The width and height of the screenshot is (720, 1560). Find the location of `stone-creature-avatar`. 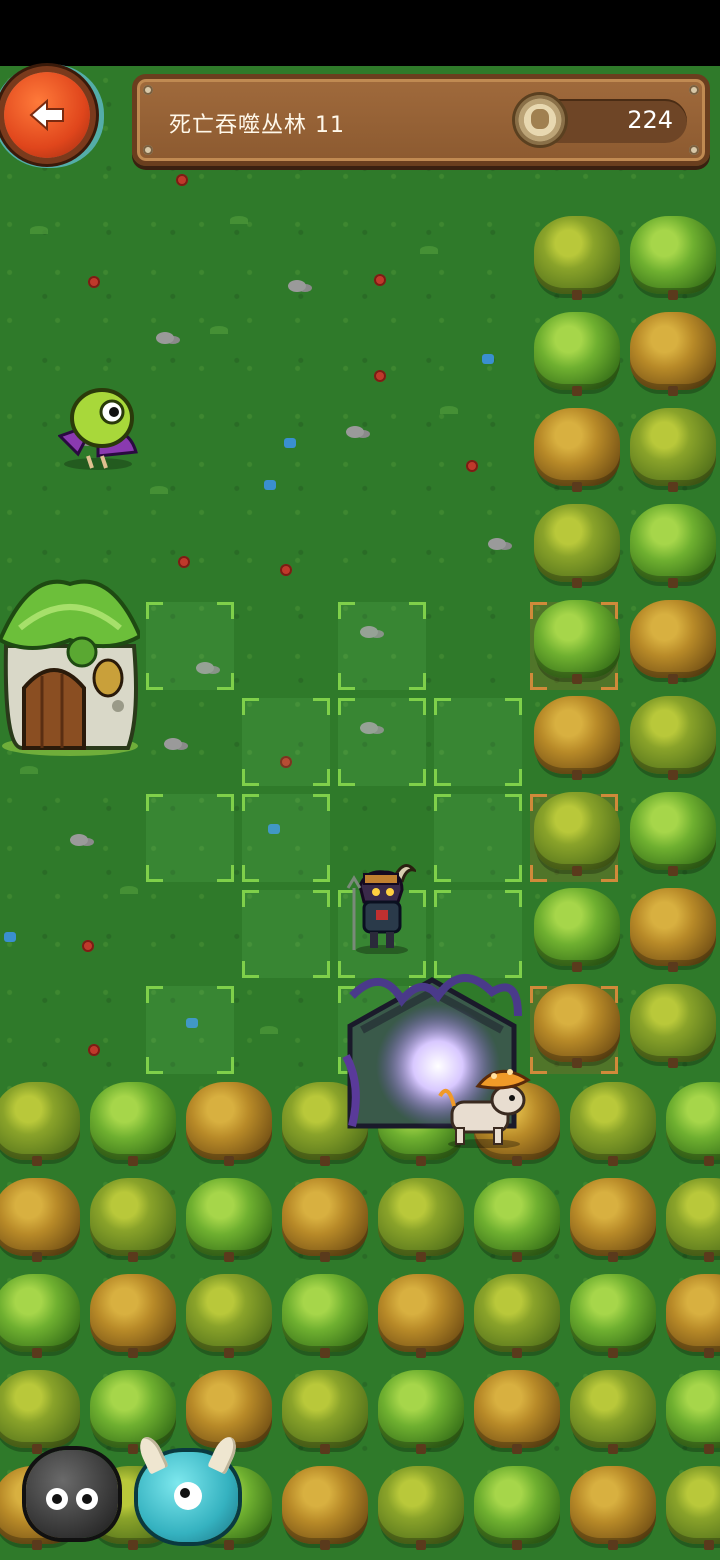

stone-creature-avatar is located at coordinates (72, 1494).